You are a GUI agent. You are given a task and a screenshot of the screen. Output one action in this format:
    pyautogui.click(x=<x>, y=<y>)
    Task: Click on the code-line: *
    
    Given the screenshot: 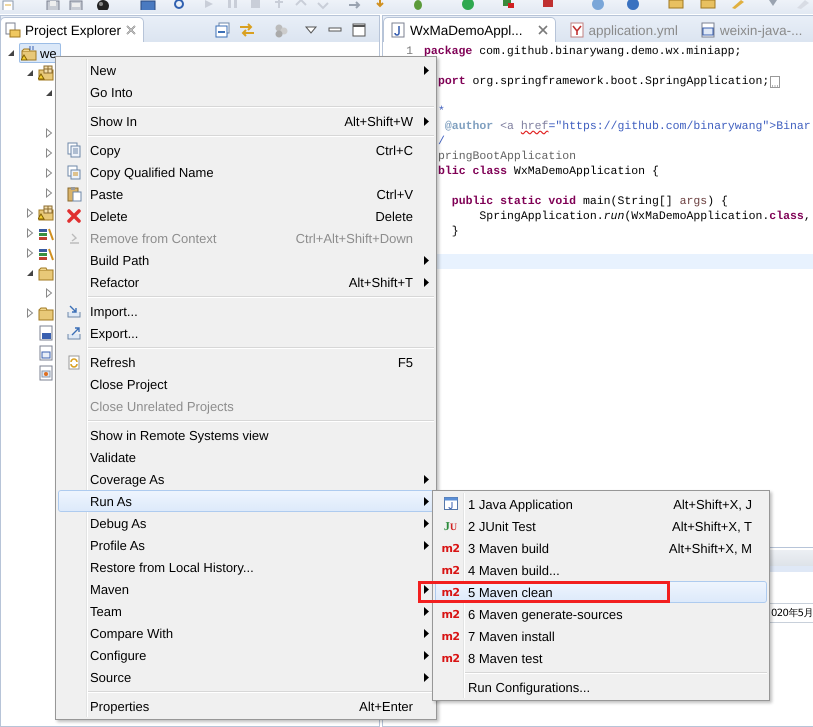 What is the action you would take?
    pyautogui.click(x=441, y=111)
    